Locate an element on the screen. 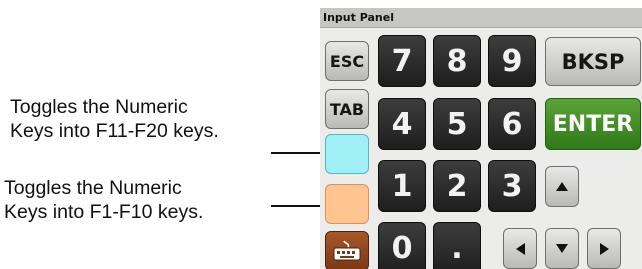 This screenshot has height=269, width=642. arrow-left-key is located at coordinates (520, 248).